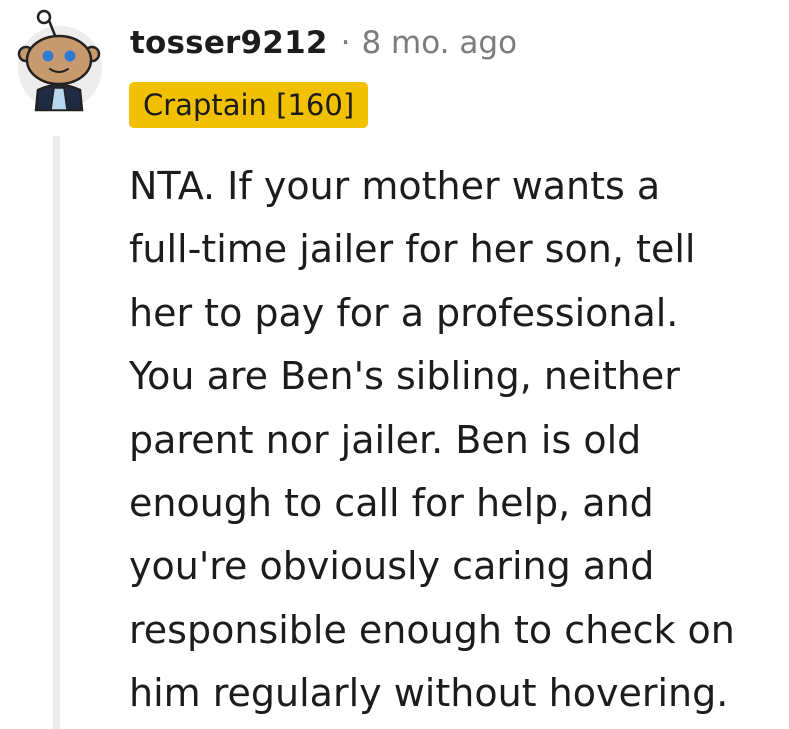  What do you see at coordinates (429, 693) in the screenshot?
I see `comment-body-line: him regularly without hovering.` at bounding box center [429, 693].